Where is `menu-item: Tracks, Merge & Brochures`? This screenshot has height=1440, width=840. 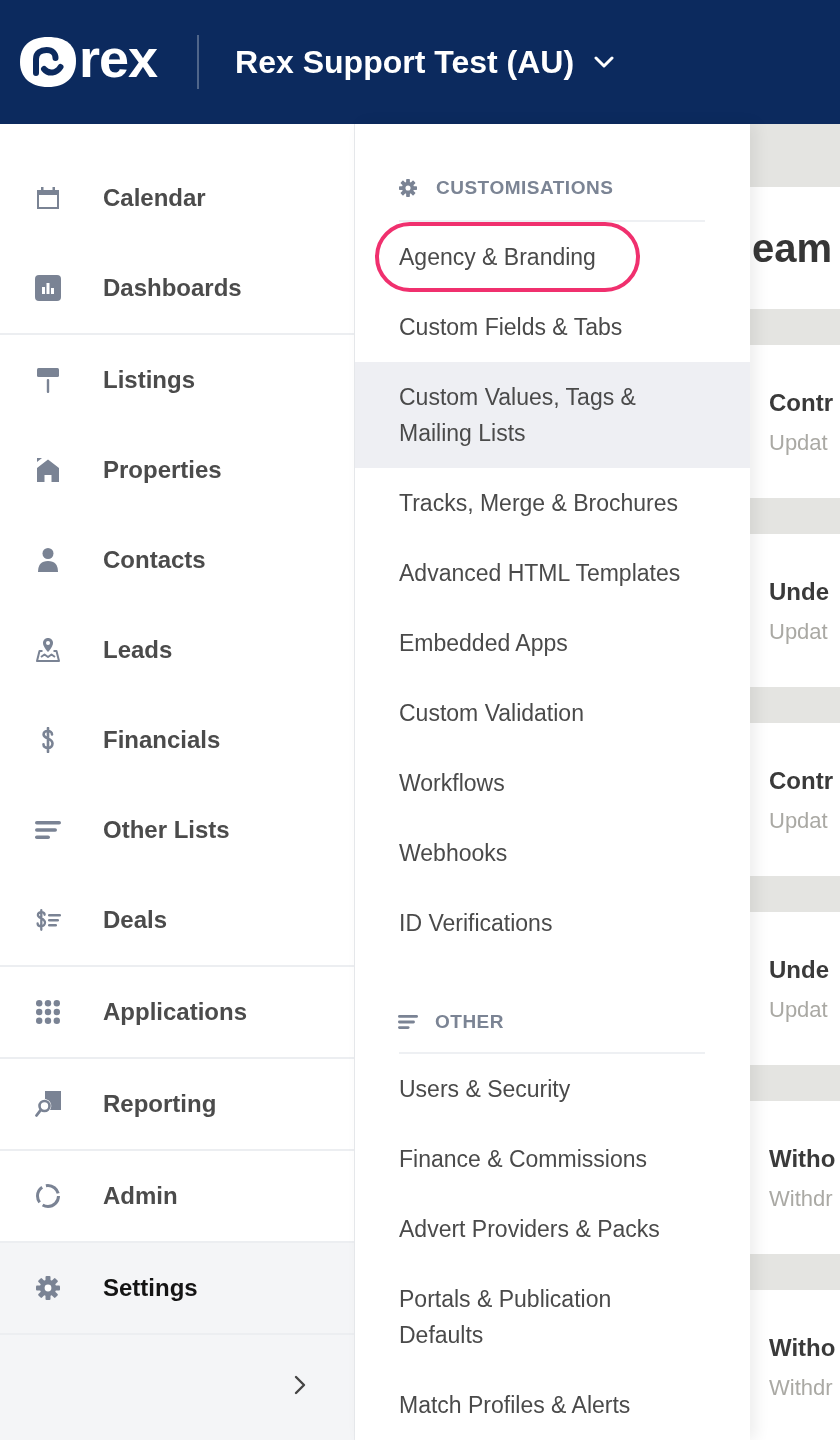
menu-item: Tracks, Merge & Brochures is located at coordinates (552, 503).